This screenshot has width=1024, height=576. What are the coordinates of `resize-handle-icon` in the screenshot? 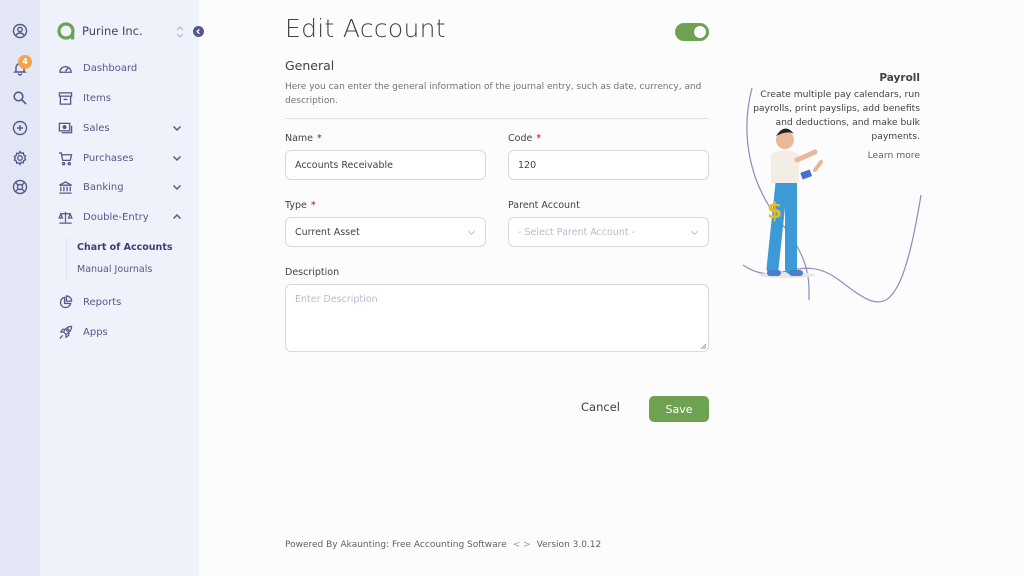 It's located at (703, 346).